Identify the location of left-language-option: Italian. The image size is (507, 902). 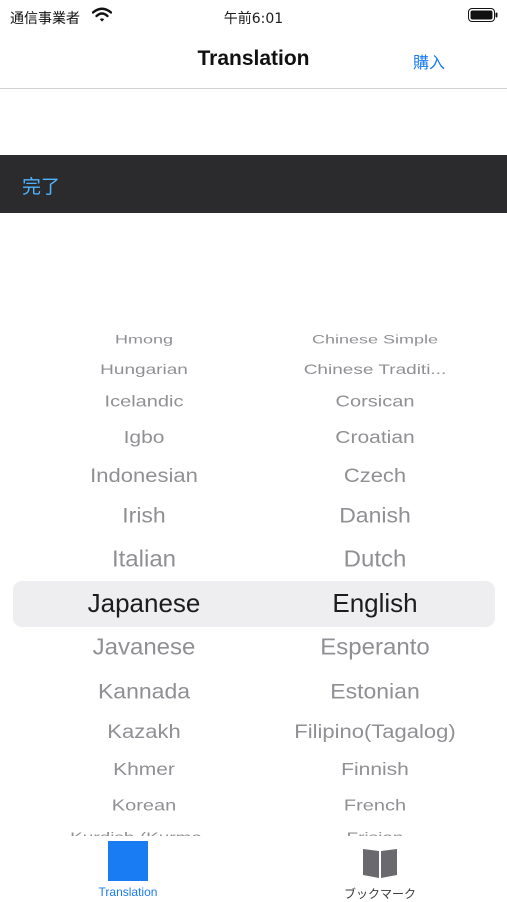
(144, 560).